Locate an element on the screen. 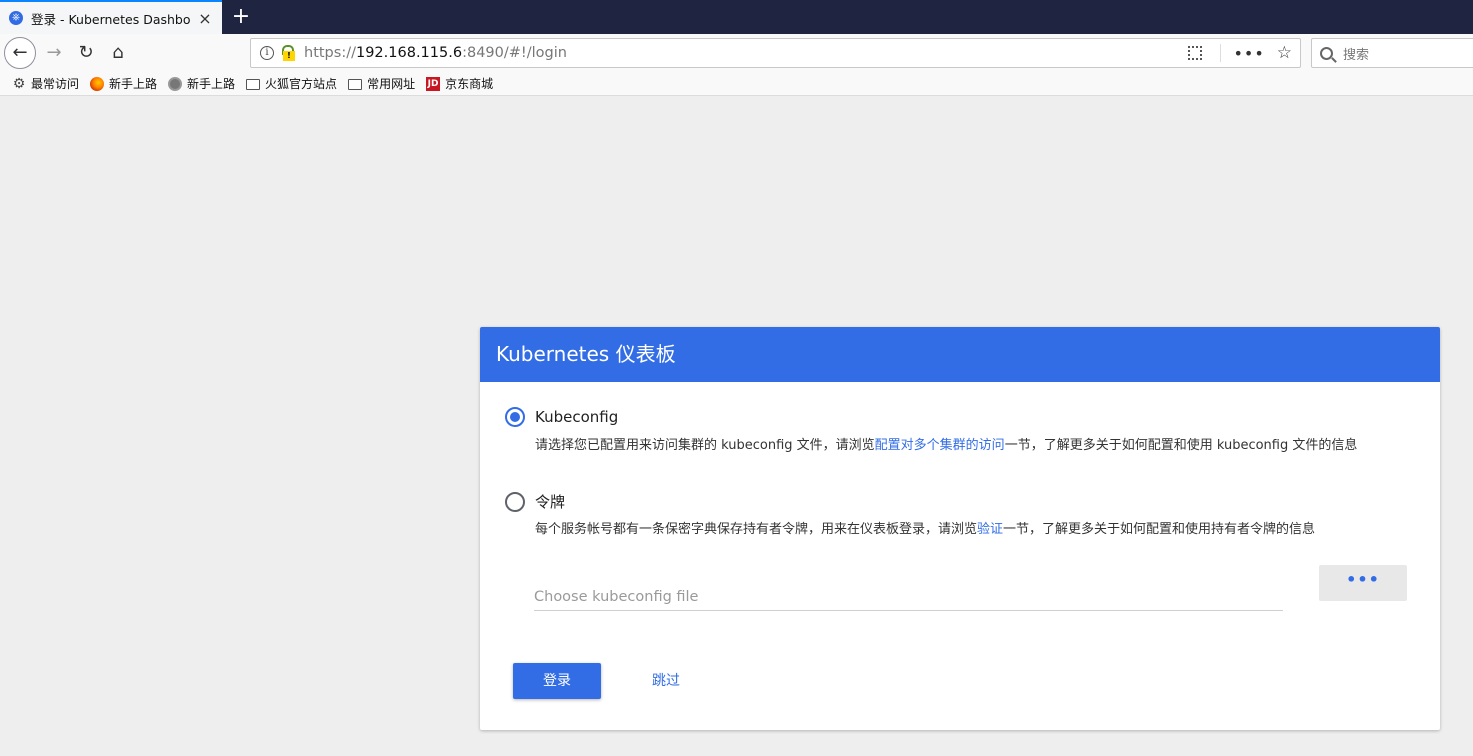 The image size is (1473, 756). tab-strip: ⎈ 登录 - Kubernetes Dashboard × + is located at coordinates (736, 17).